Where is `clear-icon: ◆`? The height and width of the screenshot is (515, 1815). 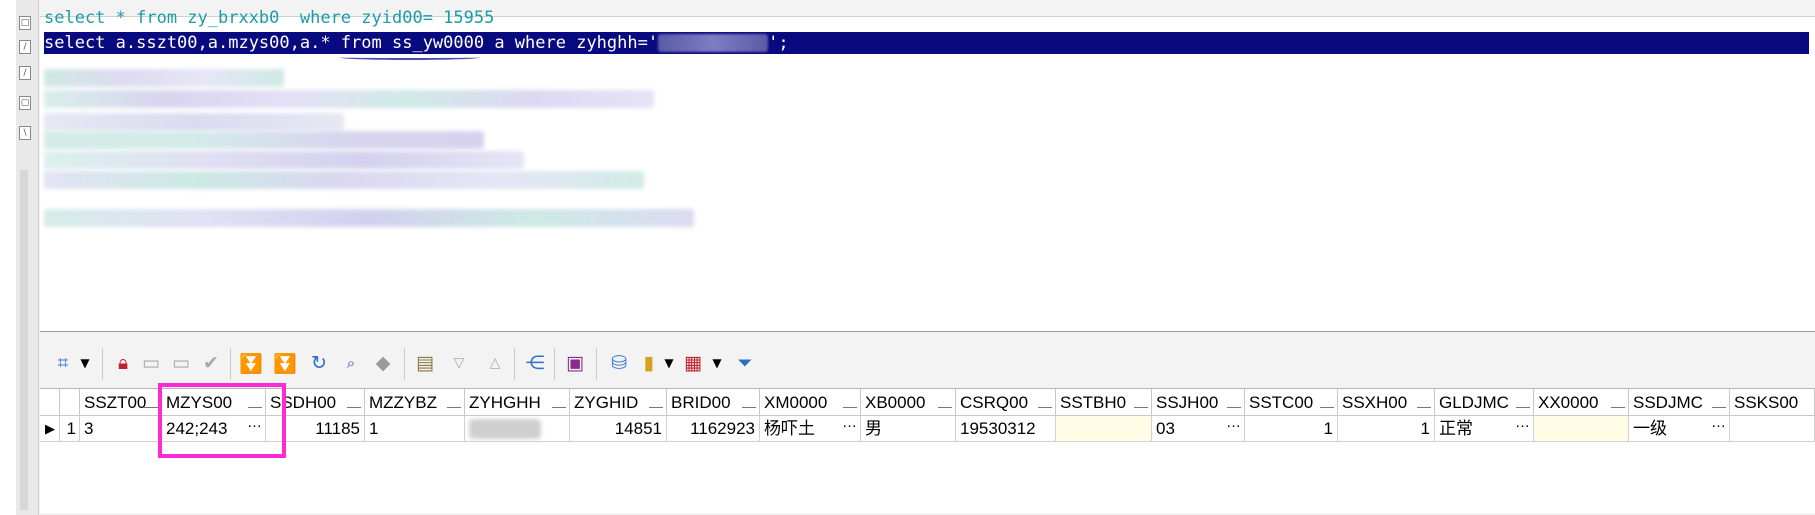 clear-icon: ◆ is located at coordinates (383, 363).